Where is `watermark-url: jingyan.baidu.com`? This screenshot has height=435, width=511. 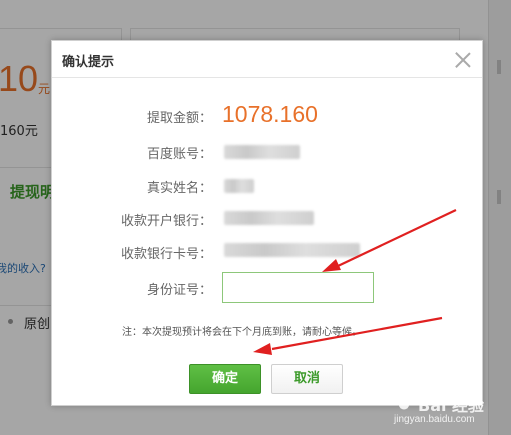 watermark-url: jingyan.baidu.com is located at coordinates (434, 419).